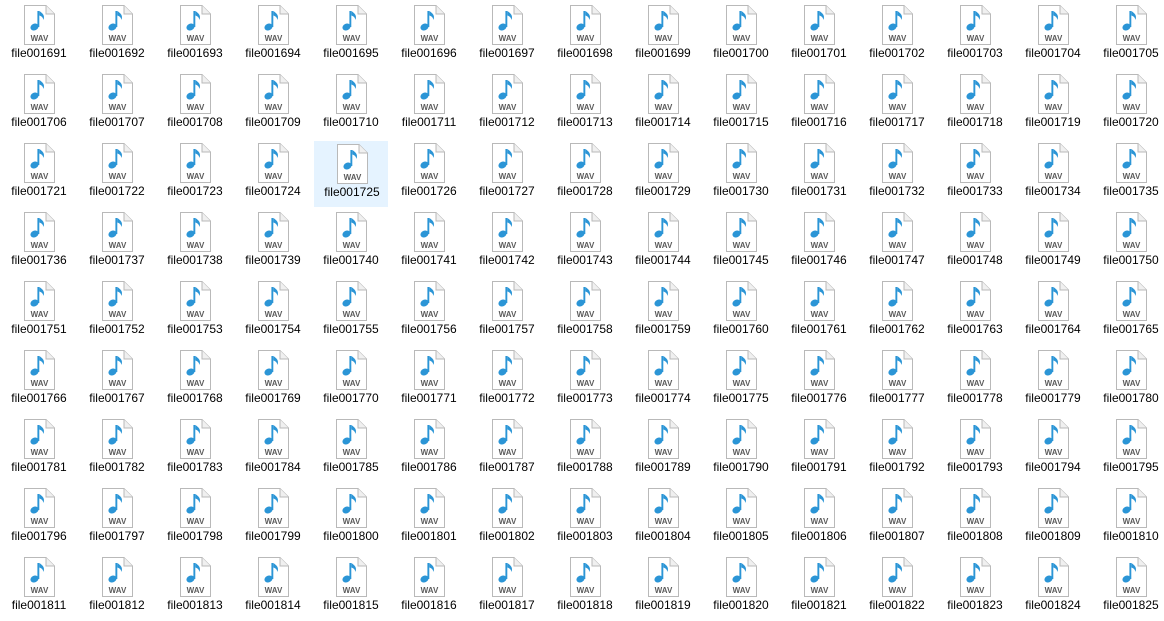 Image resolution: width=1164 pixels, height=621 pixels. I want to click on file-item-file001717: WAV file001717, so click(897, 105).